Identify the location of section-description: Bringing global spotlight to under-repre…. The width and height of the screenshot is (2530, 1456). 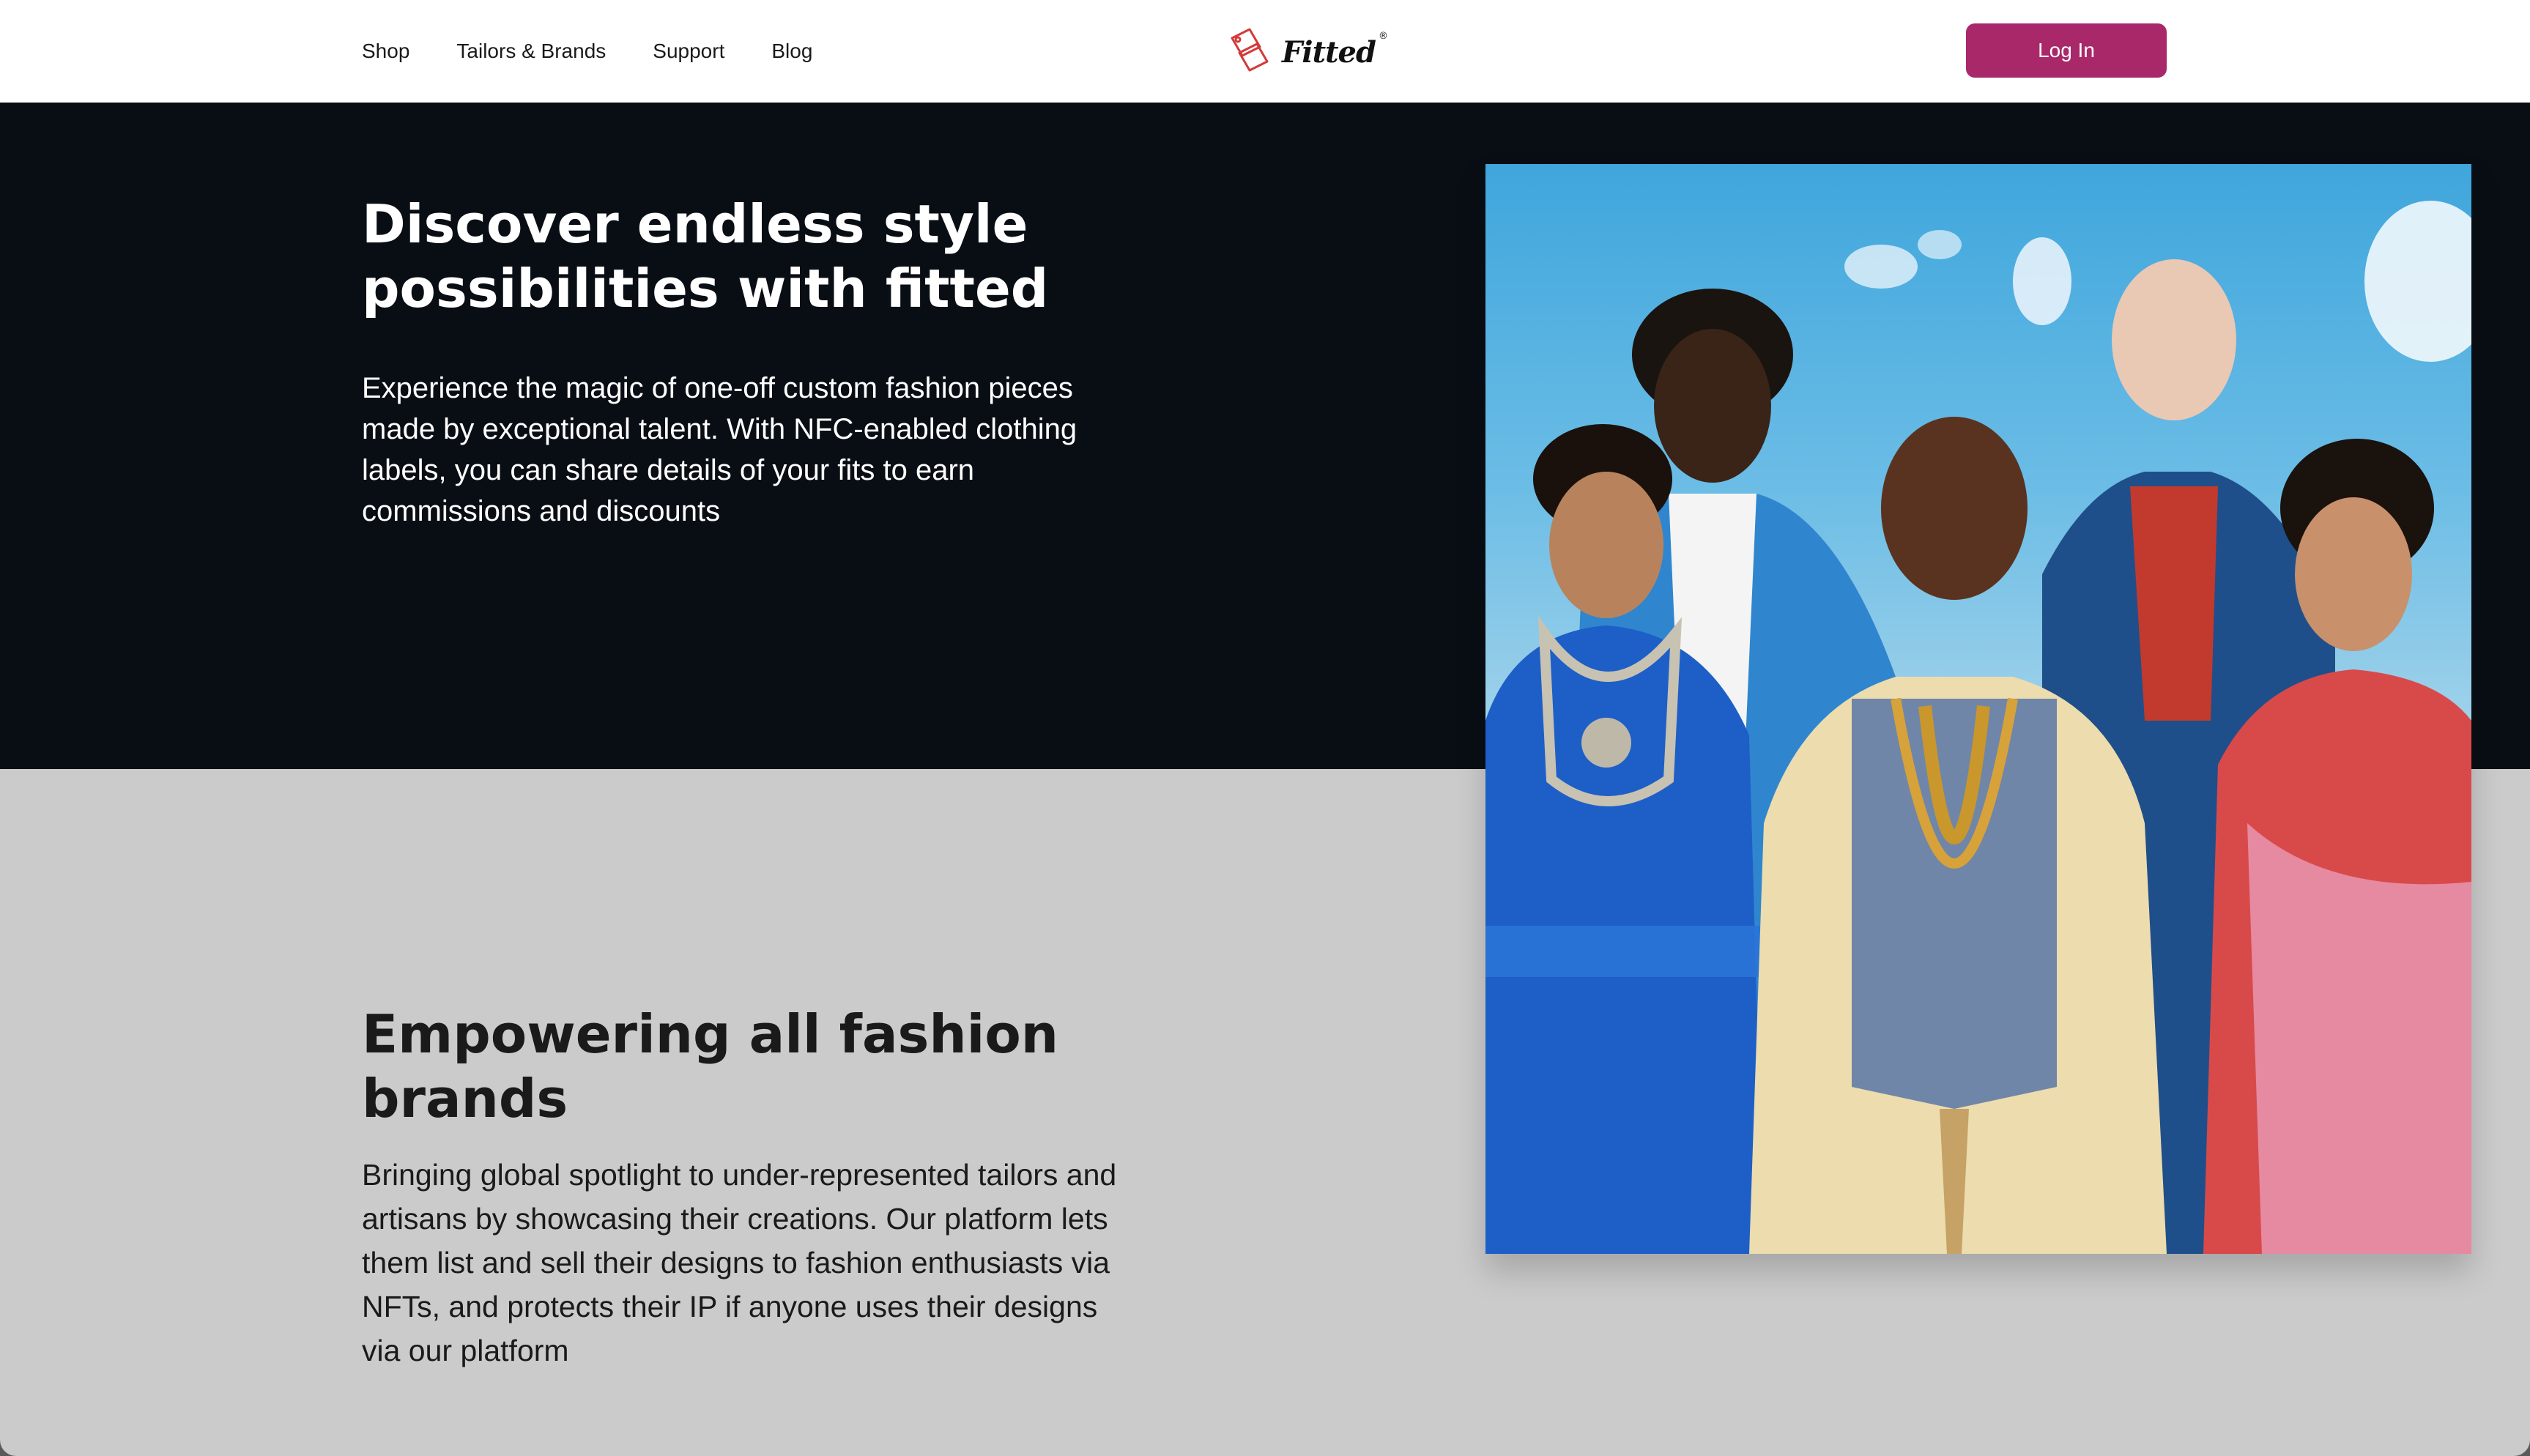
(739, 1262).